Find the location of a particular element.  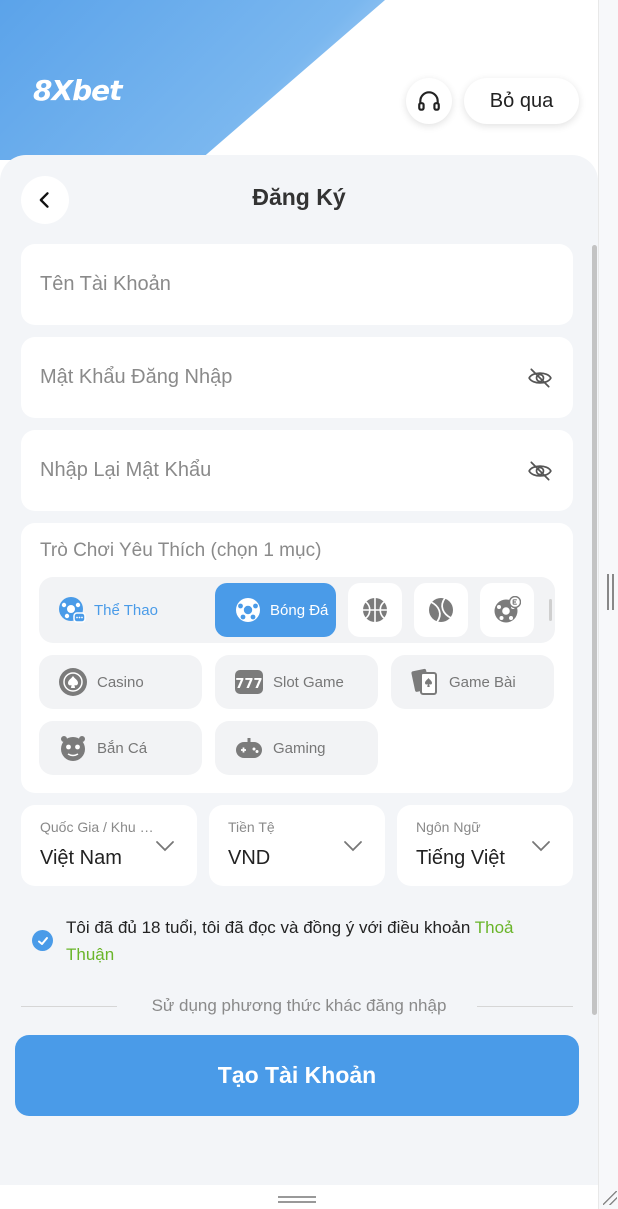

password-field is located at coordinates (297, 377).